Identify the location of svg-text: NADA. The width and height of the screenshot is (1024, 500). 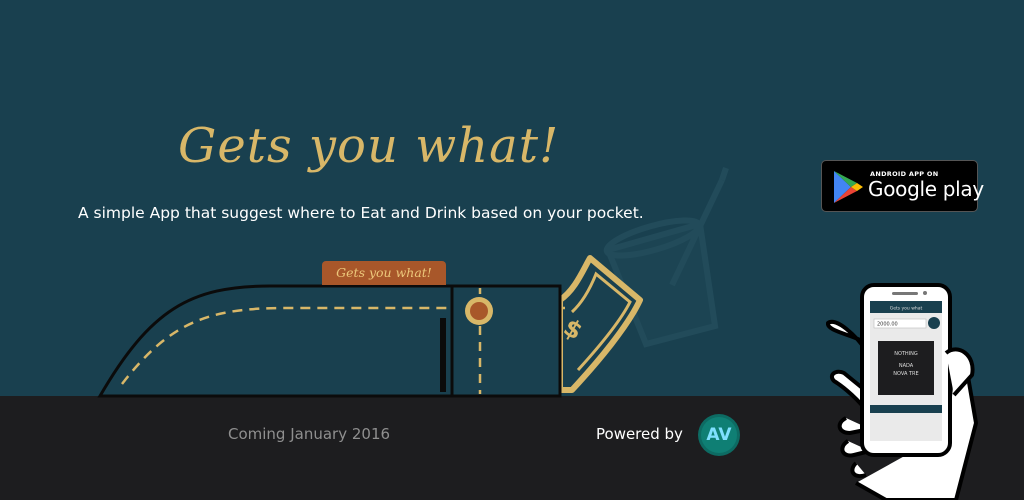
(906, 366).